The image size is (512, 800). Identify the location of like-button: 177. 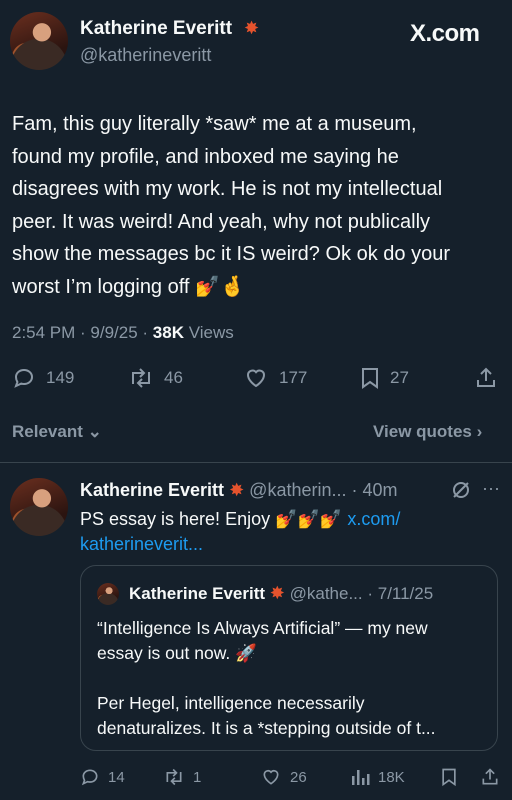
(275, 378).